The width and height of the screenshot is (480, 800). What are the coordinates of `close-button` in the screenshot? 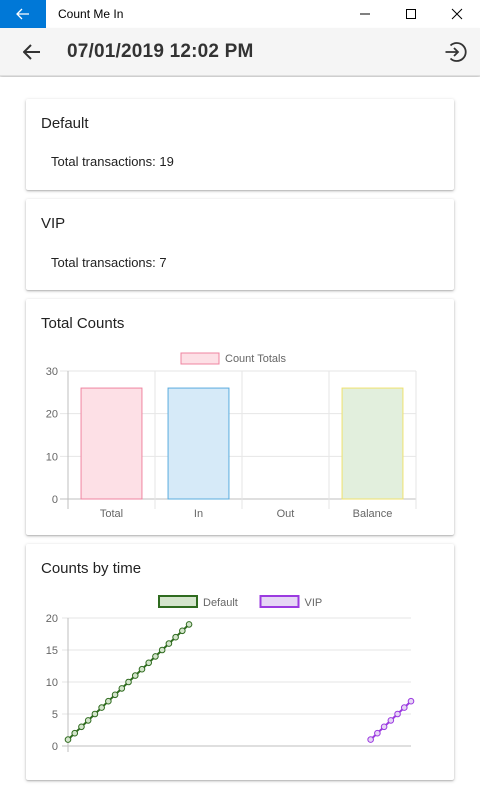 It's located at (457, 14).